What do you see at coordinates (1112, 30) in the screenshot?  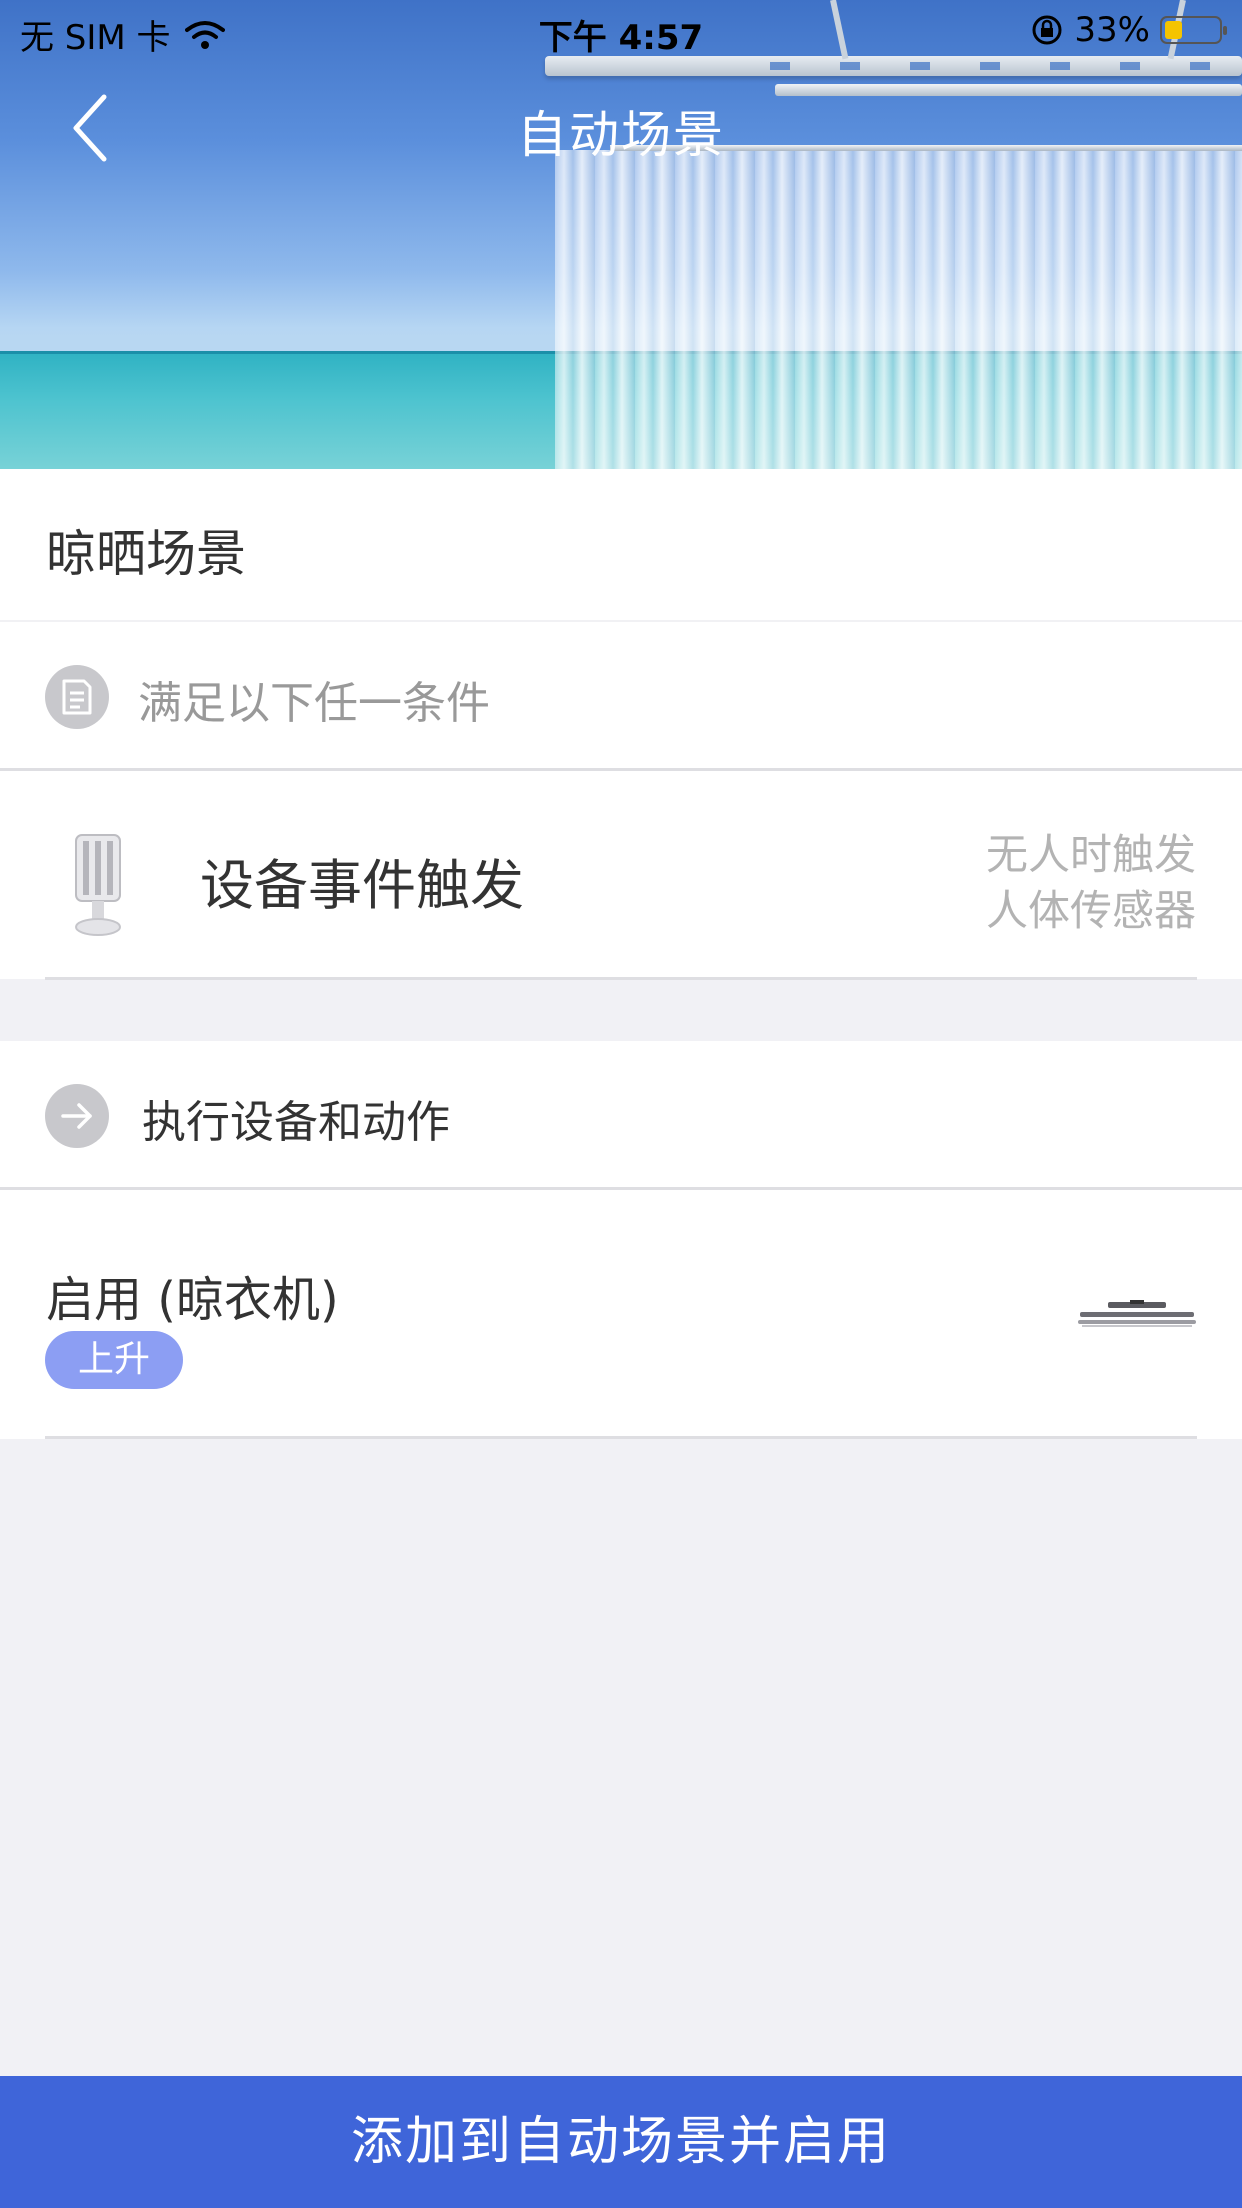 I see `battery-percent: 33%` at bounding box center [1112, 30].